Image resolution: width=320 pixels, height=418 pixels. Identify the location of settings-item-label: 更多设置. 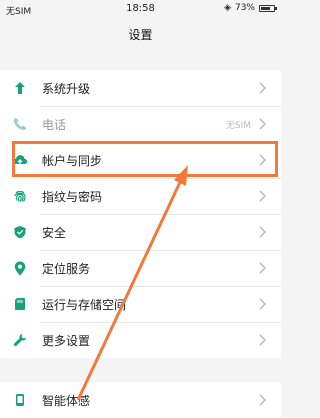
(66, 340).